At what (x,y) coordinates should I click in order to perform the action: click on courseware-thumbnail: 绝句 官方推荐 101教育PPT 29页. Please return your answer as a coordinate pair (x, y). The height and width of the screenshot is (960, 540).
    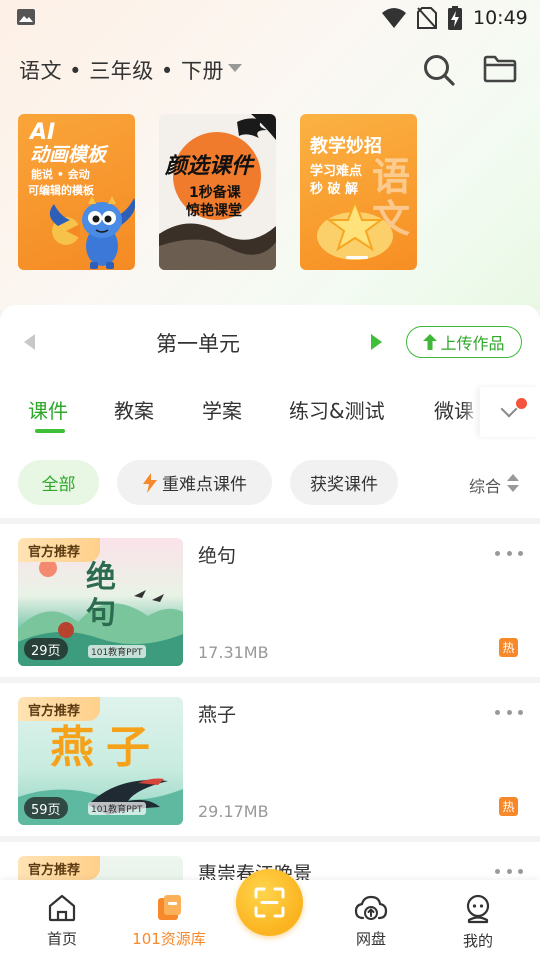
    Looking at the image, I should click on (100, 602).